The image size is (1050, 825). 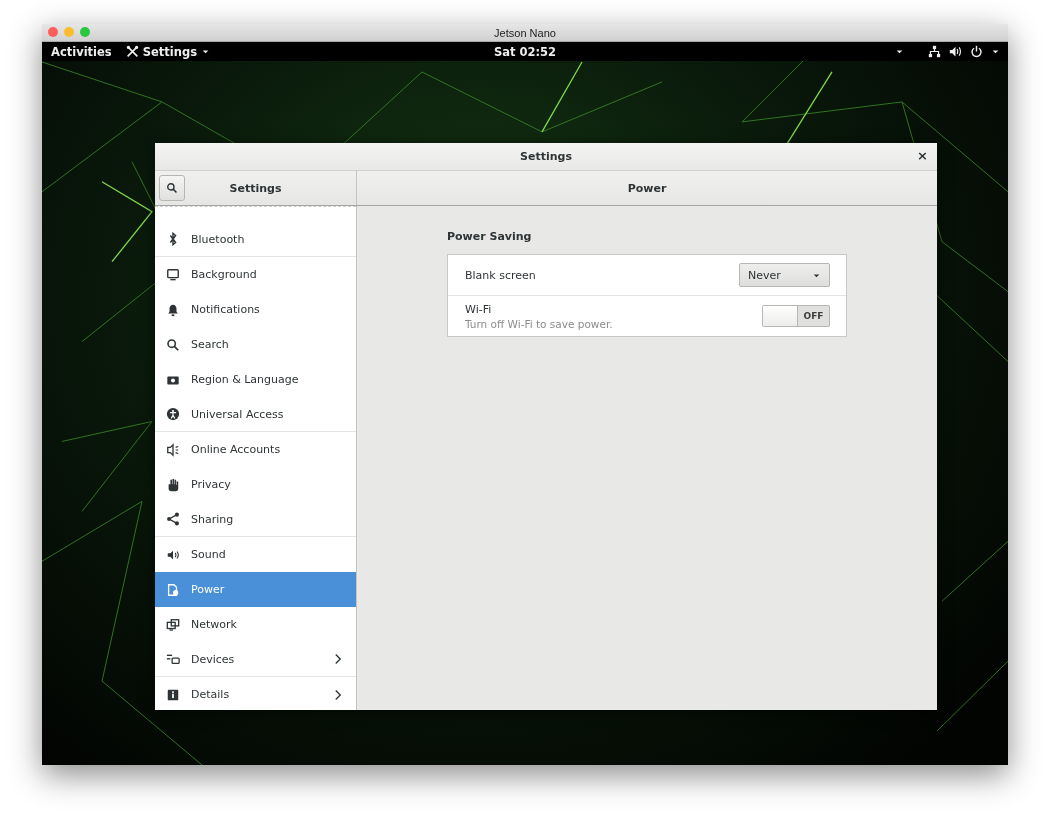 What do you see at coordinates (173, 274) in the screenshot?
I see `monitor-icon` at bounding box center [173, 274].